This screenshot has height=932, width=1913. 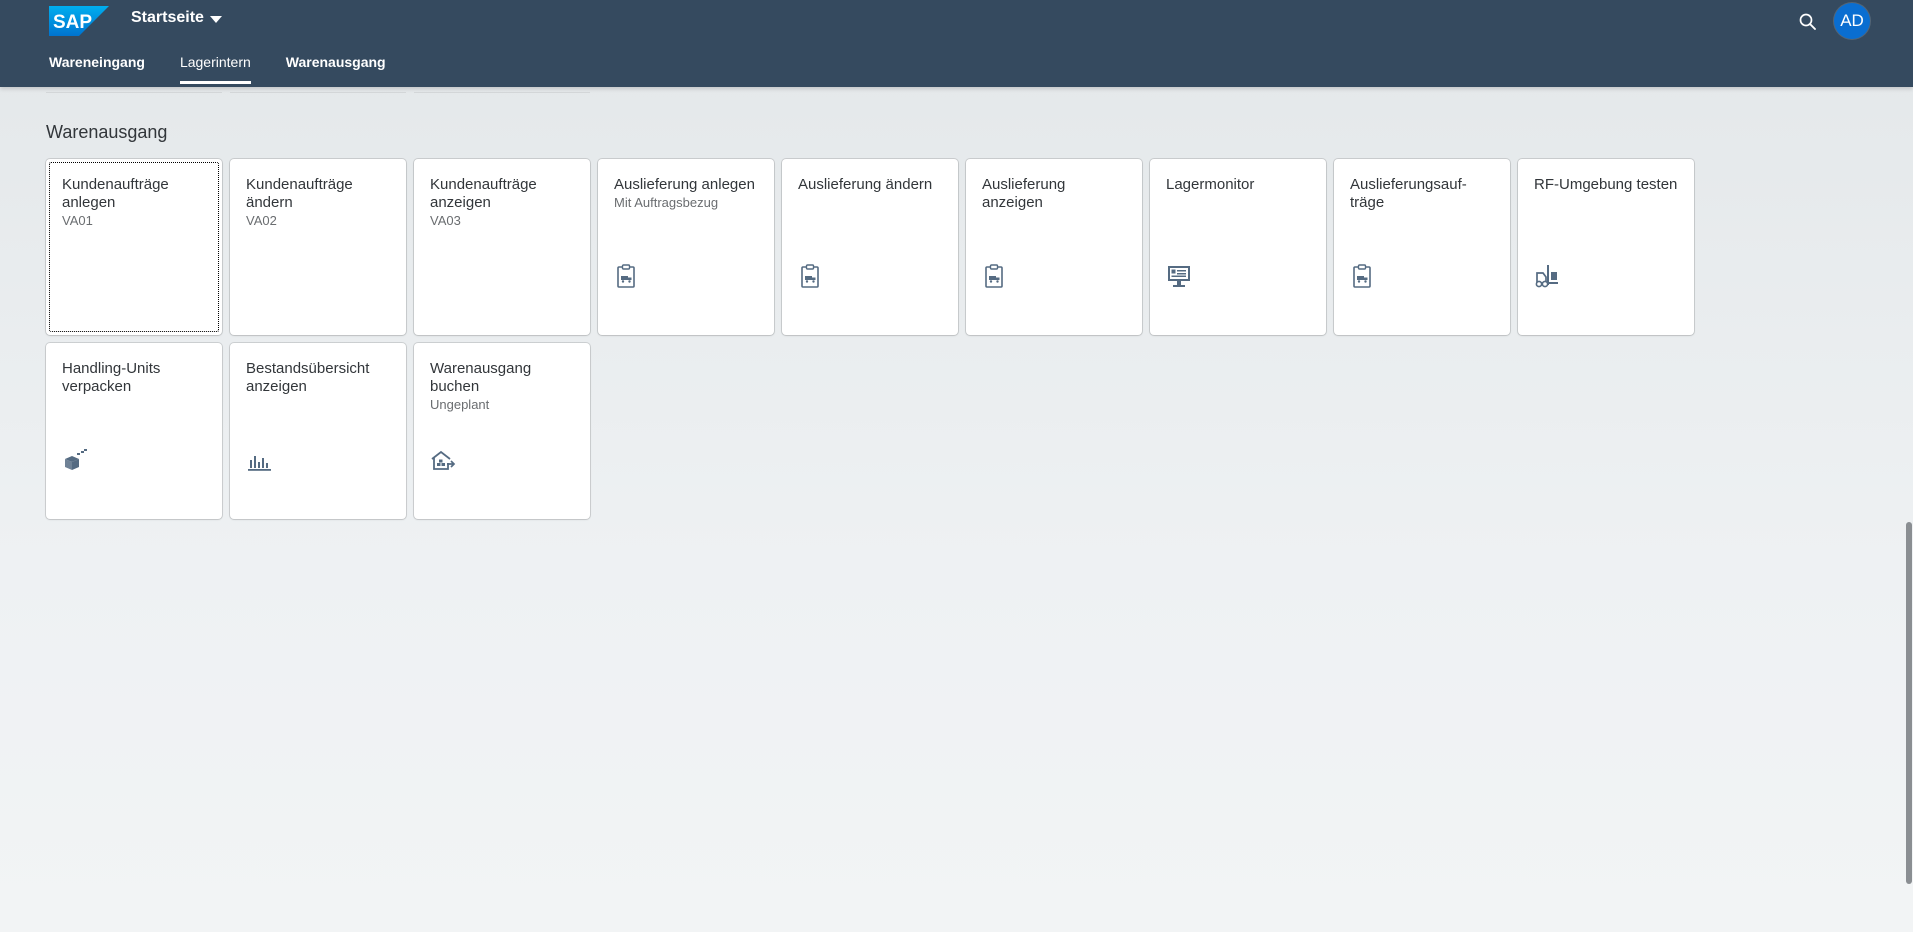 What do you see at coordinates (1606, 184) in the screenshot?
I see `tile-title: RF-Umgebung testen` at bounding box center [1606, 184].